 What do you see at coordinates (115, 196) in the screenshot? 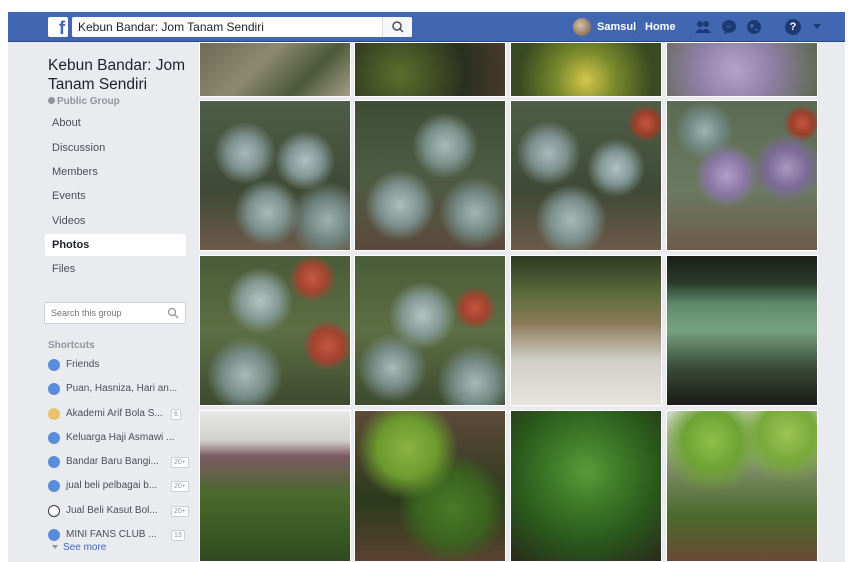
I see `nav-events: Events` at bounding box center [115, 196].